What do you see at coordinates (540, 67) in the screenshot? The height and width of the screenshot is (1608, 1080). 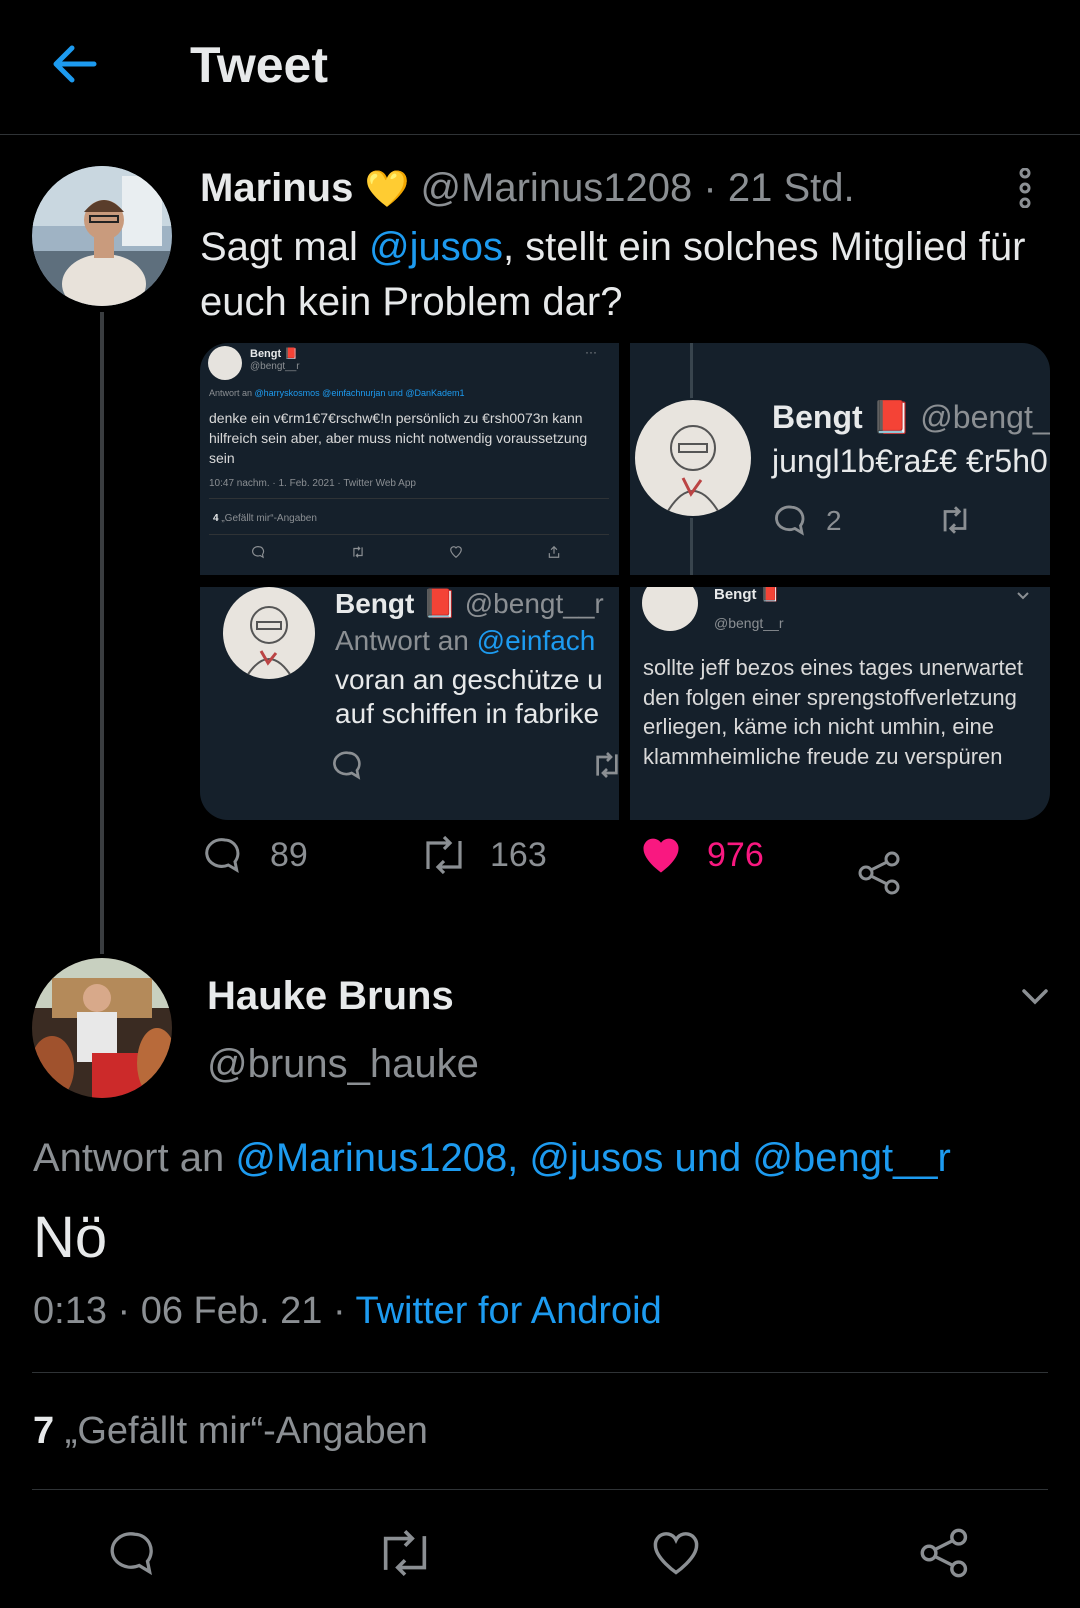 I see `top-app-bar: Tweet` at bounding box center [540, 67].